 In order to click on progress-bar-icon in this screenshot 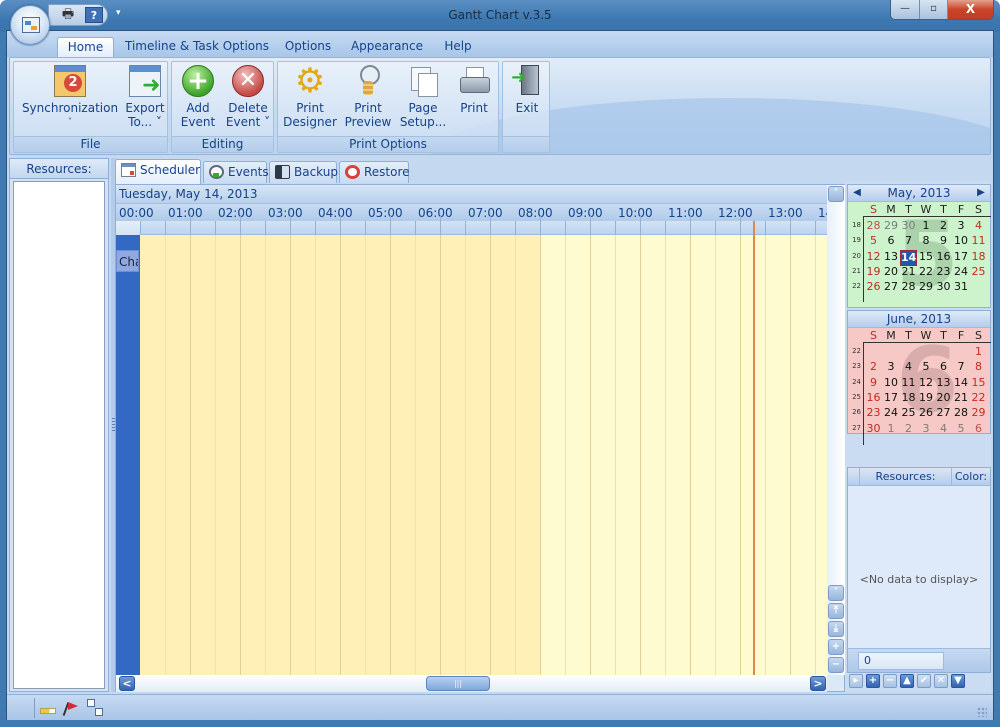, I will do `click(48, 711)`.